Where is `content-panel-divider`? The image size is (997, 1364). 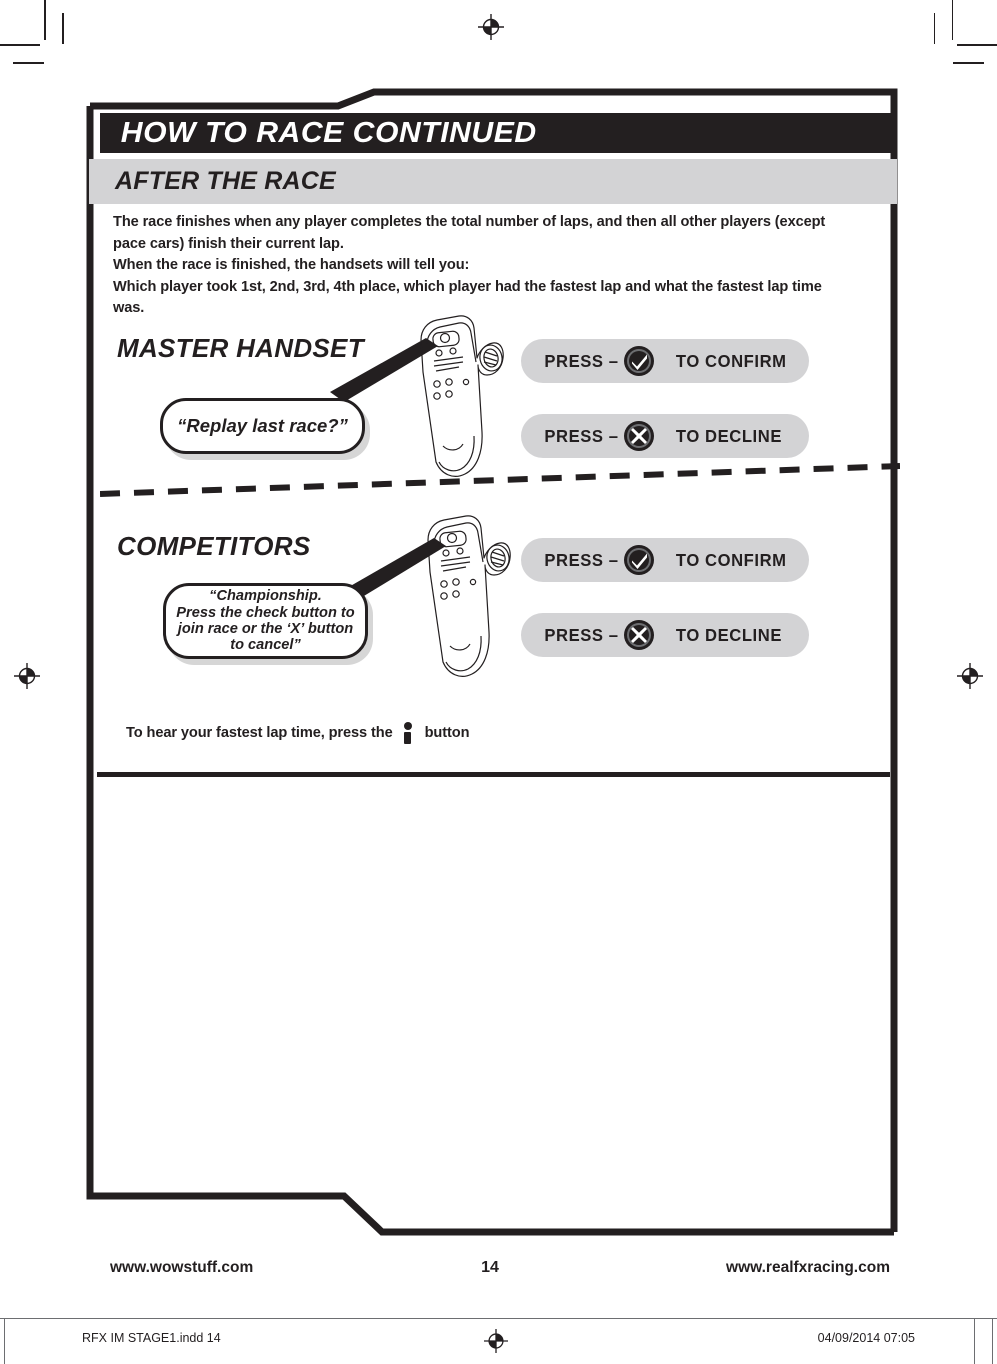 content-panel-divider is located at coordinates (493, 774).